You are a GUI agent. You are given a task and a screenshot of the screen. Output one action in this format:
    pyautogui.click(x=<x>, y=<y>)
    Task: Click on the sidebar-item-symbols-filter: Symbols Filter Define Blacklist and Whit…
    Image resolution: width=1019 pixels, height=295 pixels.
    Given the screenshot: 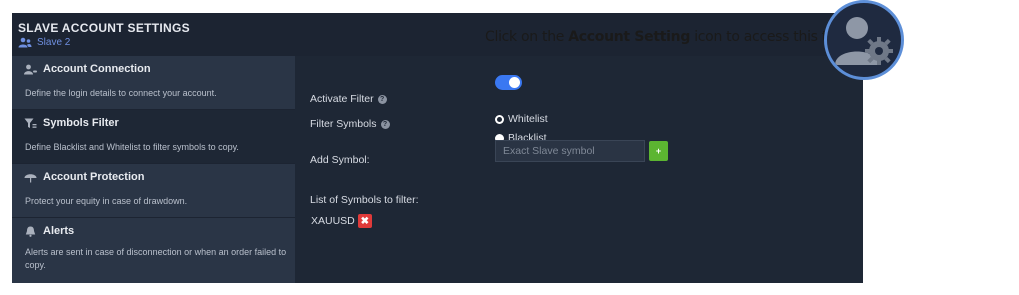 What is the action you would take?
    pyautogui.click(x=153, y=136)
    